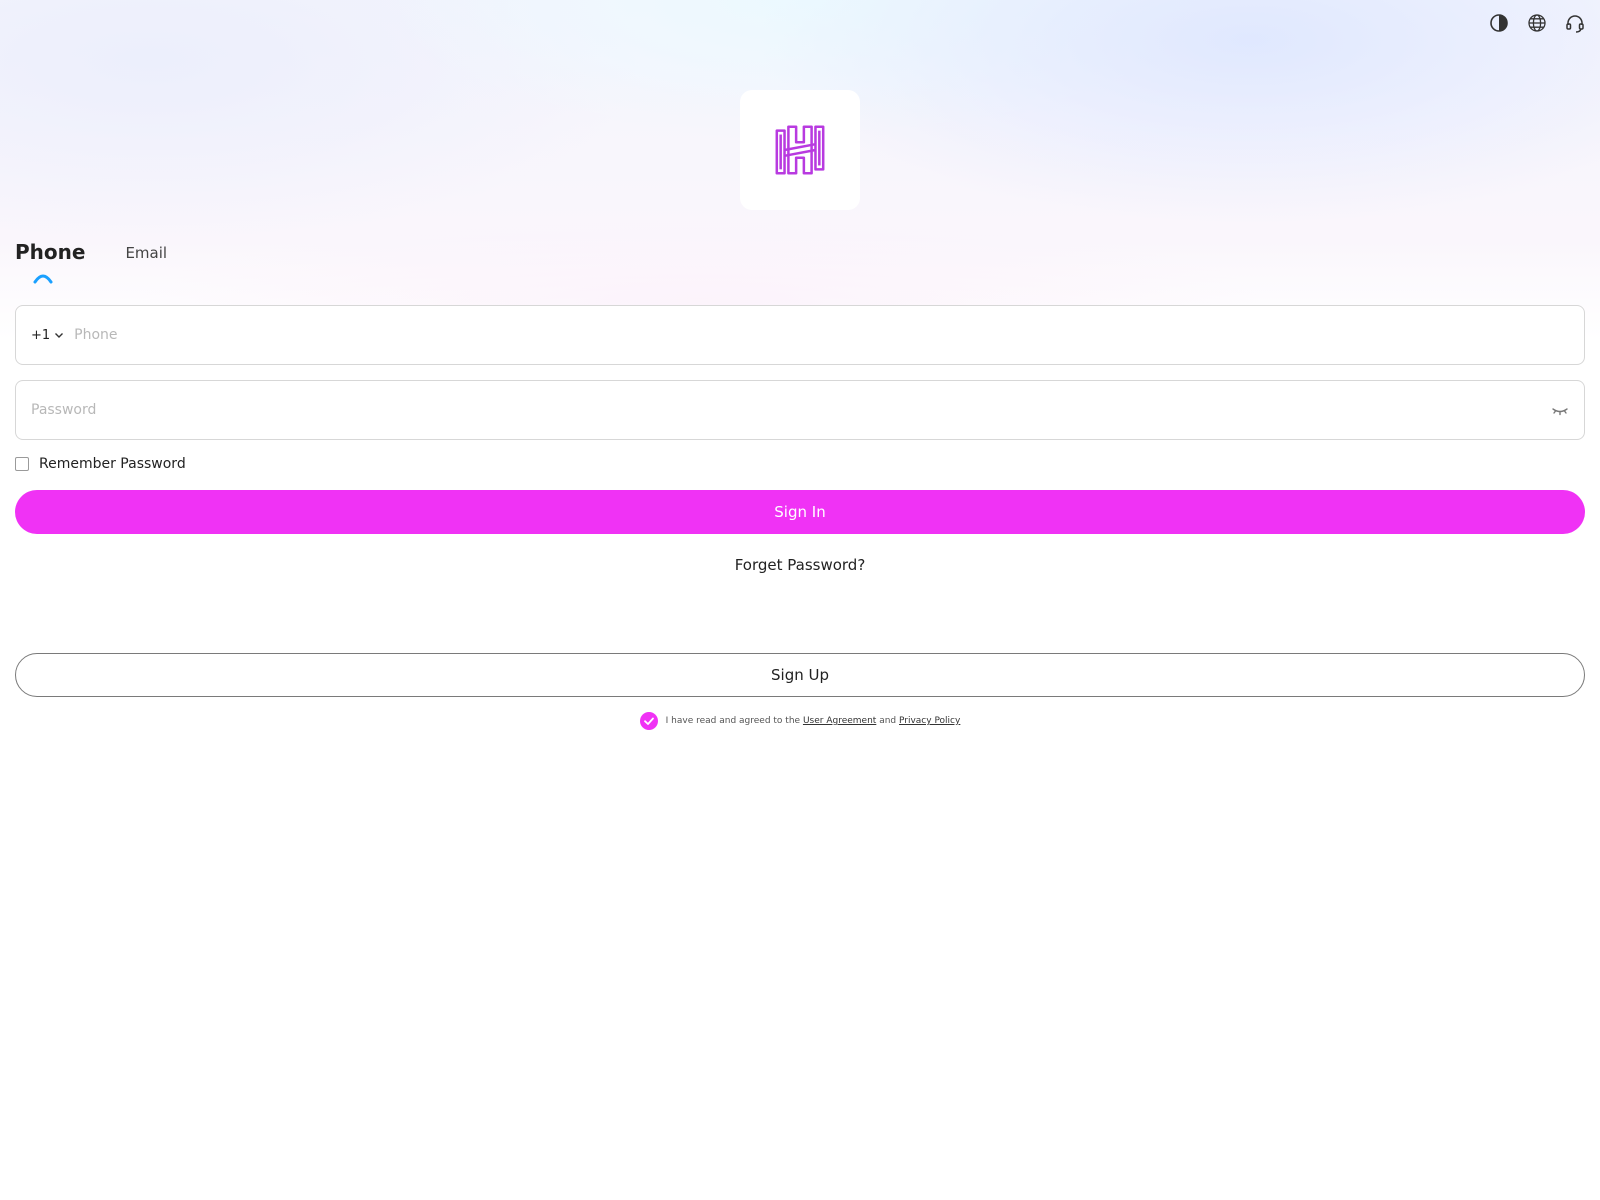 Image resolution: width=1600 pixels, height=1200 pixels. Describe the element at coordinates (50, 252) in the screenshot. I see `tab-phone-label: Phone` at that location.